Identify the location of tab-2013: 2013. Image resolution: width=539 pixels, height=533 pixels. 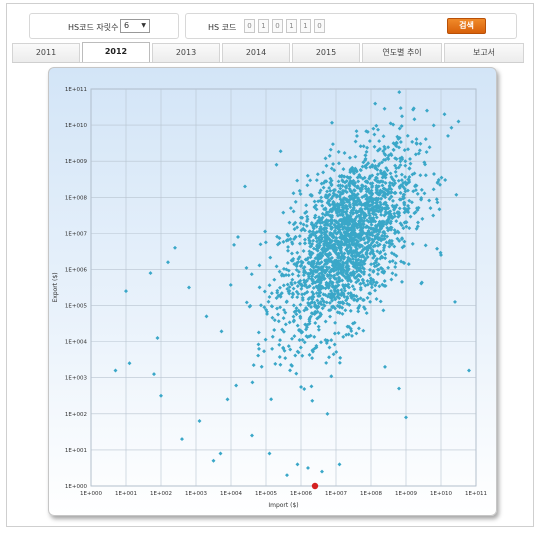
(186, 52).